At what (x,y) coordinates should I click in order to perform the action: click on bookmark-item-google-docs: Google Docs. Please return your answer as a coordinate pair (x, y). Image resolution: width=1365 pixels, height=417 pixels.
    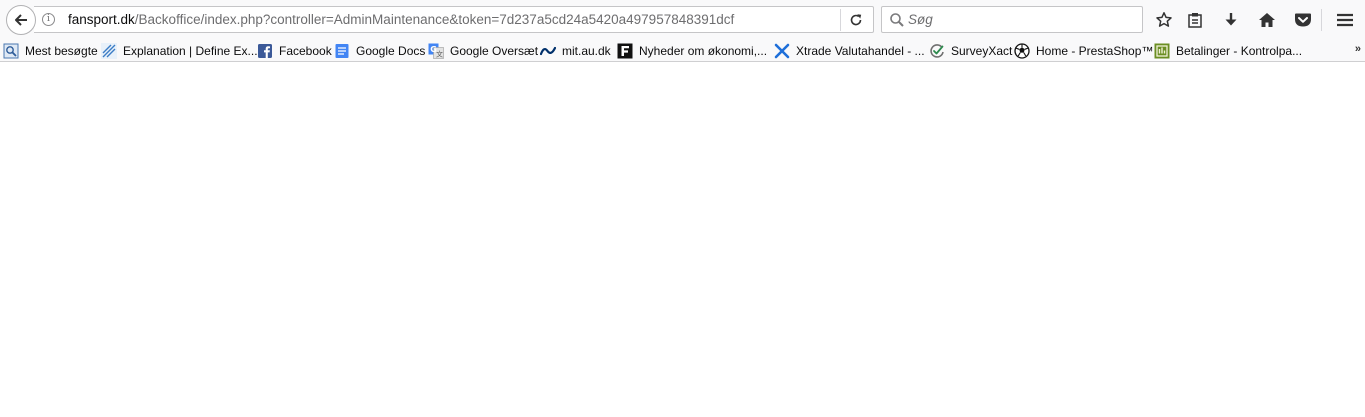
    Looking at the image, I should click on (379, 51).